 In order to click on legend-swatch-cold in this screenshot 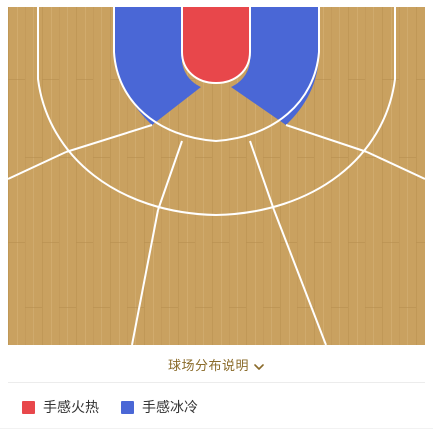, I will do `click(127, 407)`.